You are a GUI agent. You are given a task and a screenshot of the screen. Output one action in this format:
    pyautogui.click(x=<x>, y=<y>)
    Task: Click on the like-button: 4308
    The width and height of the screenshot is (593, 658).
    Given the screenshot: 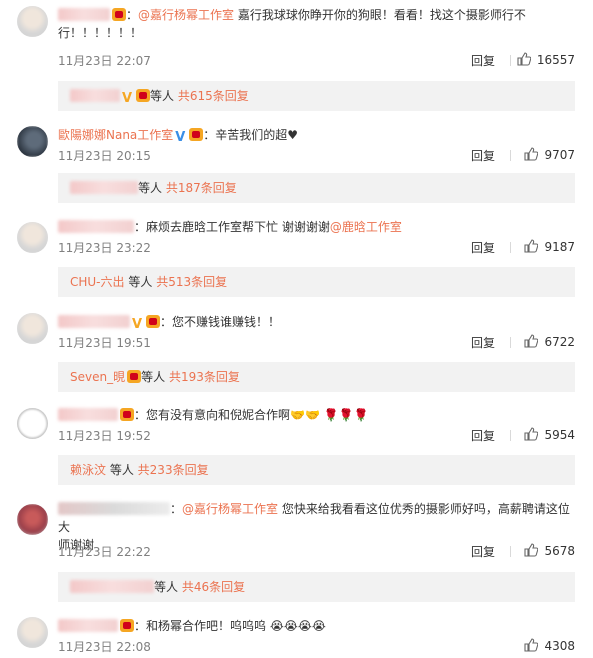 What is the action you would take?
    pyautogui.click(x=549, y=645)
    